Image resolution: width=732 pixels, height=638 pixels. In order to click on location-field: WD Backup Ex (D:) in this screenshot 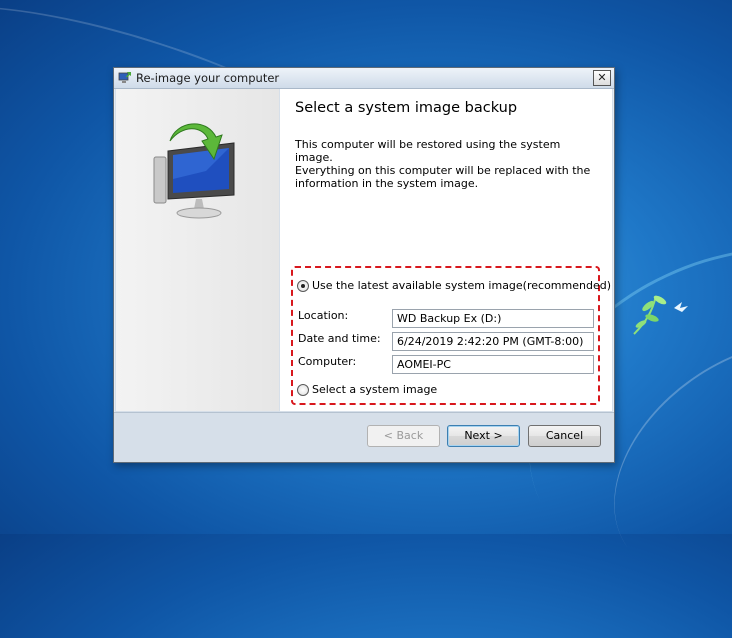, I will do `click(493, 318)`.